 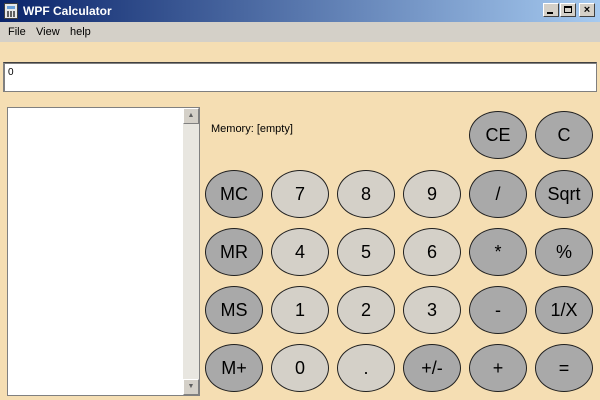 What do you see at coordinates (300, 11) in the screenshot?
I see `title-bar: WPF Calculator ×` at bounding box center [300, 11].